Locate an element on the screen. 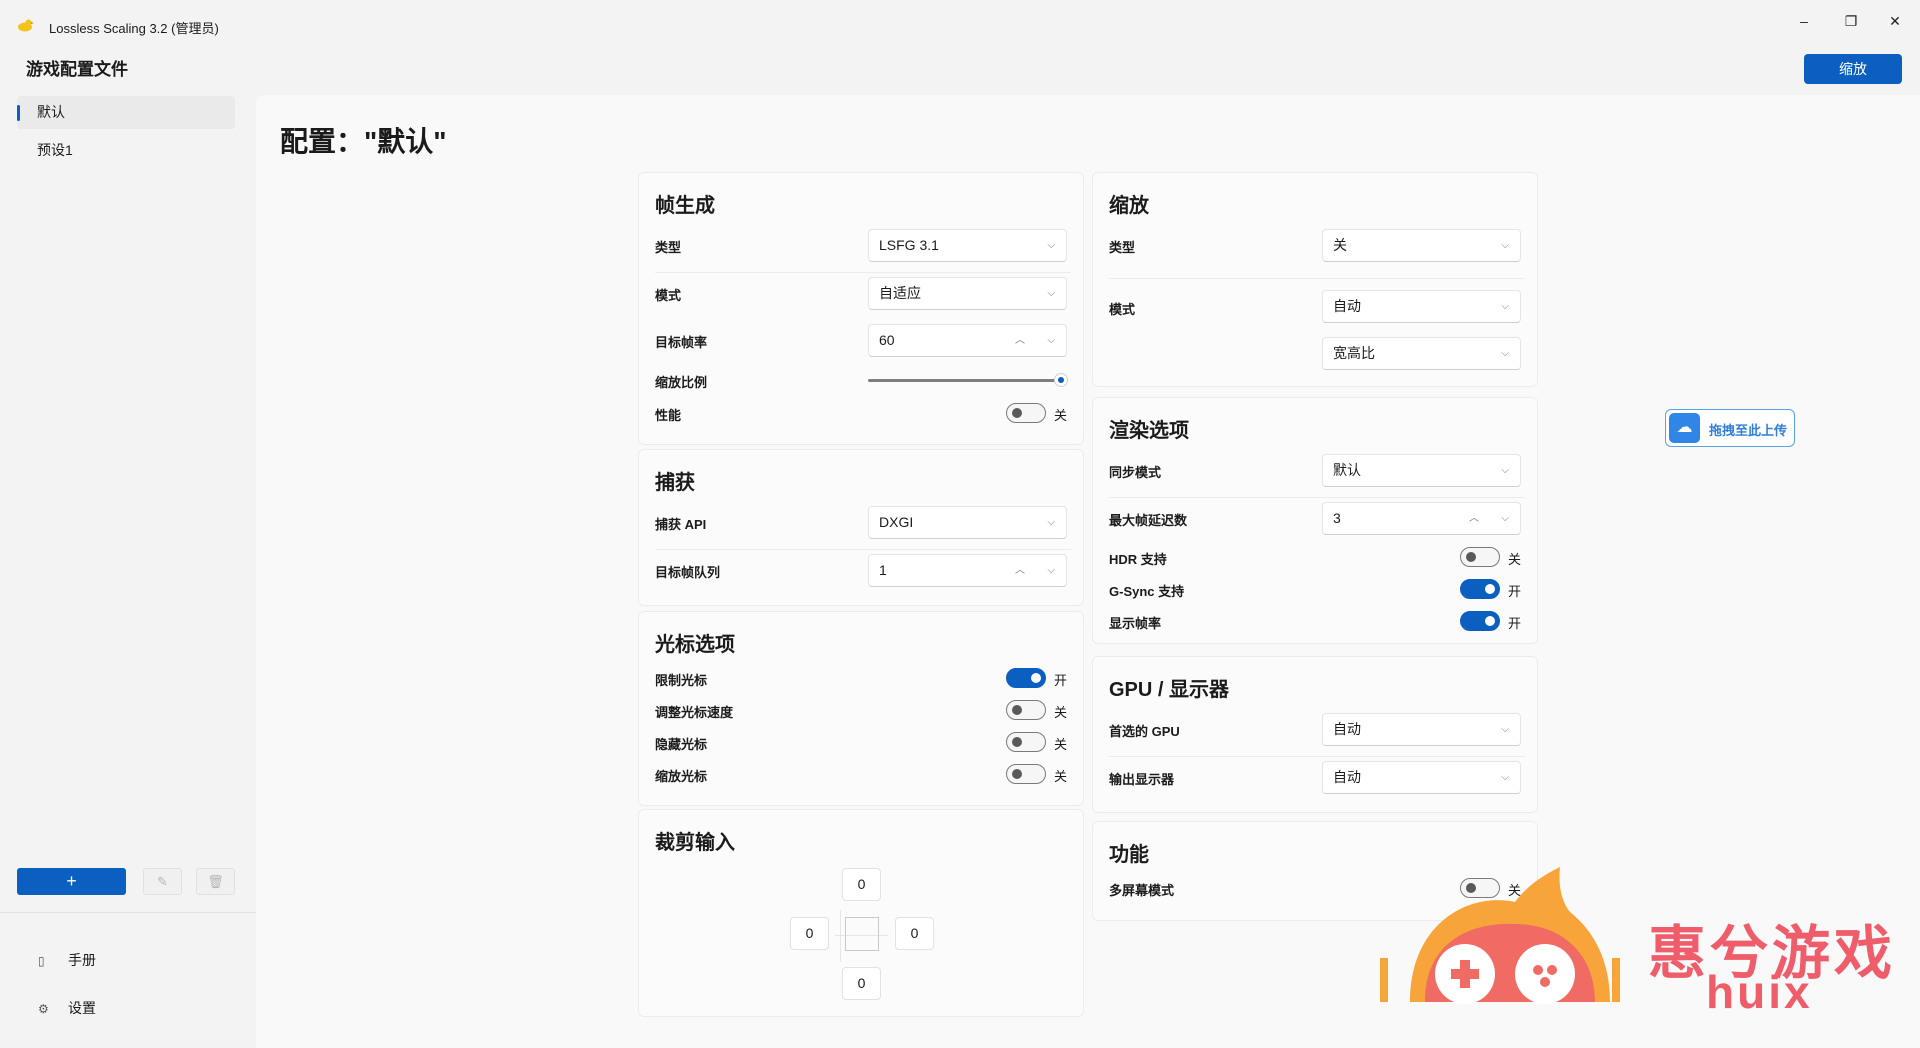 Image resolution: width=1920 pixels, height=1048 pixels. cursor-item-label: 限制光标 is located at coordinates (681, 680).